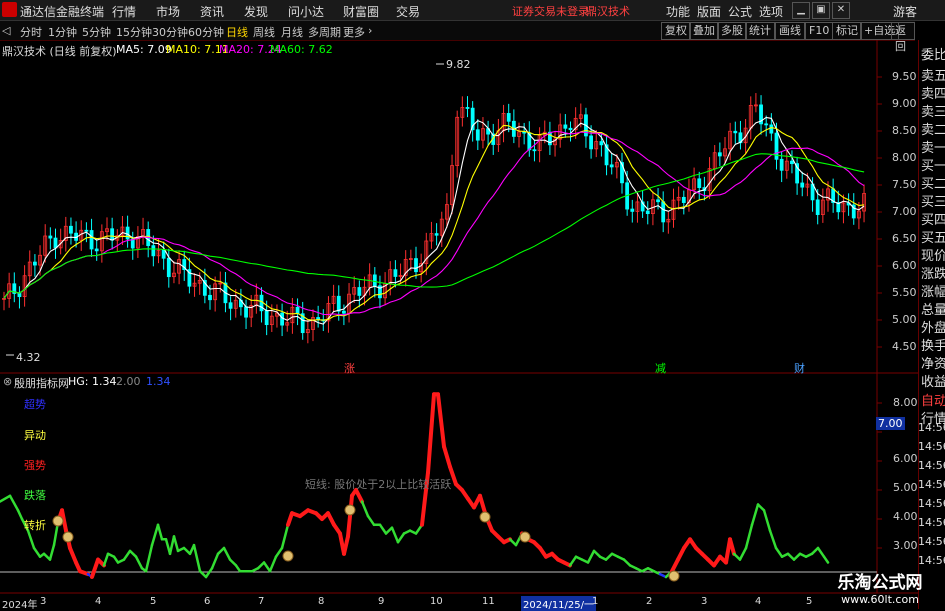 The width and height of the screenshot is (945, 611). What do you see at coordinates (933, 110) in the screenshot?
I see `side-item-sell3: 卖三` at bounding box center [933, 110].